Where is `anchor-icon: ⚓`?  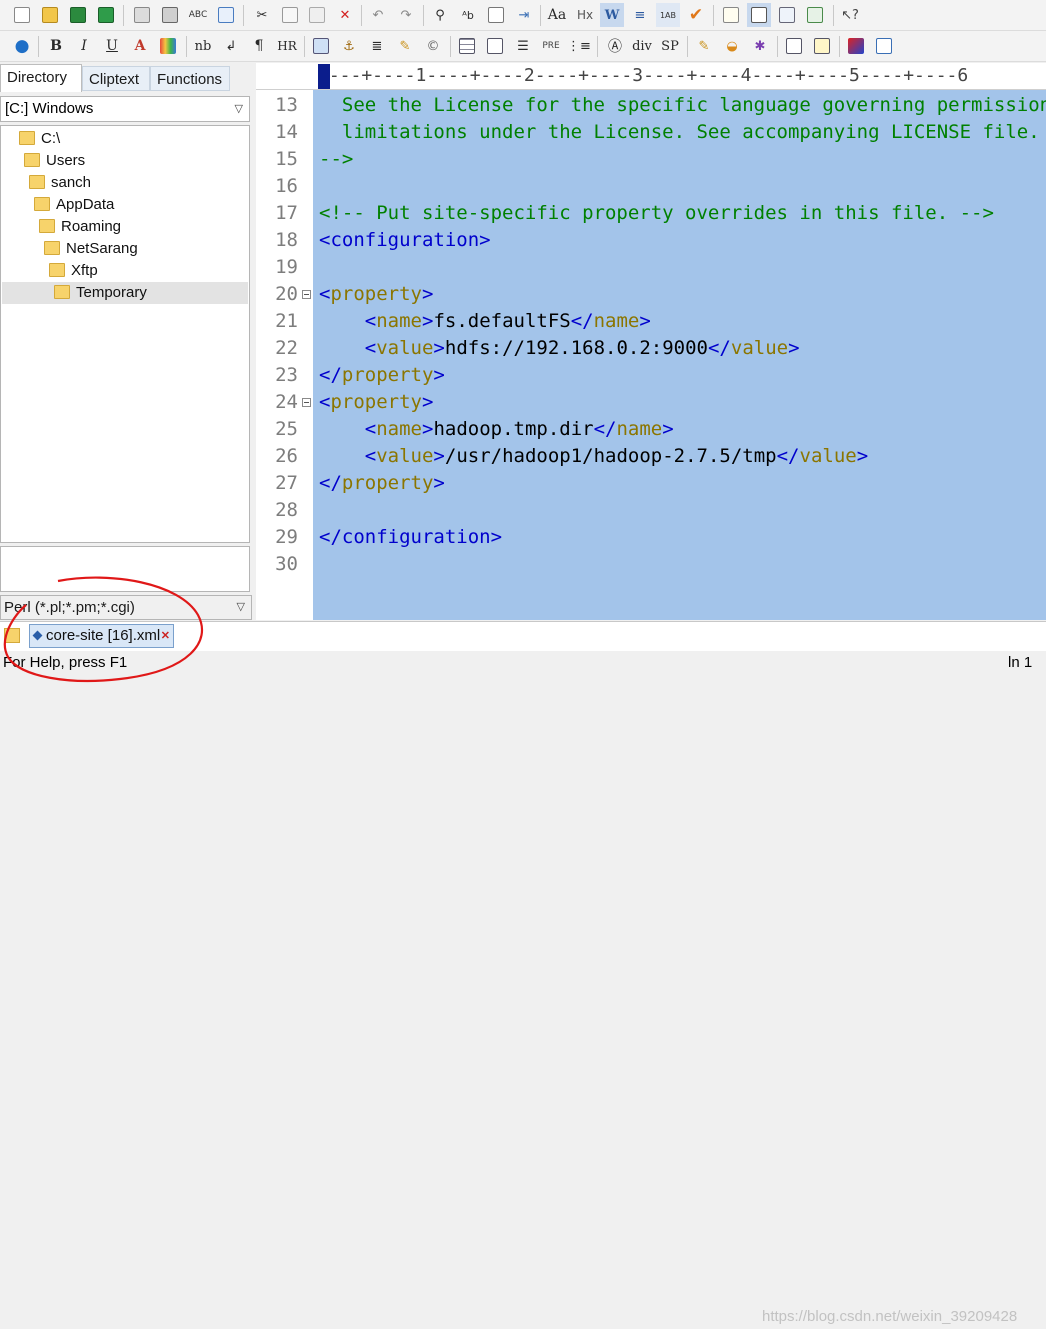 anchor-icon: ⚓ is located at coordinates (349, 46).